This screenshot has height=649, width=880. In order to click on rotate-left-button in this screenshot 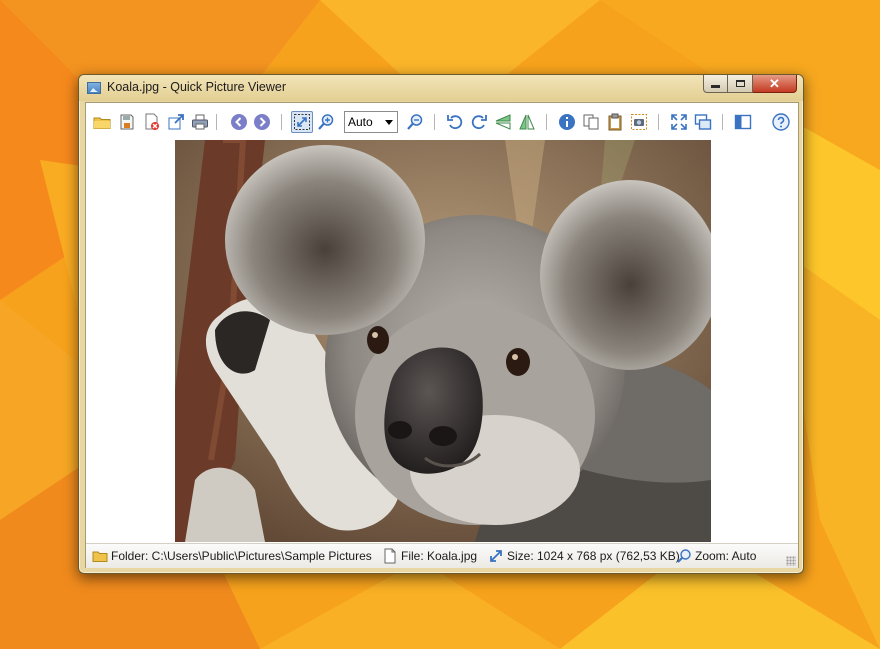, I will do `click(455, 122)`.